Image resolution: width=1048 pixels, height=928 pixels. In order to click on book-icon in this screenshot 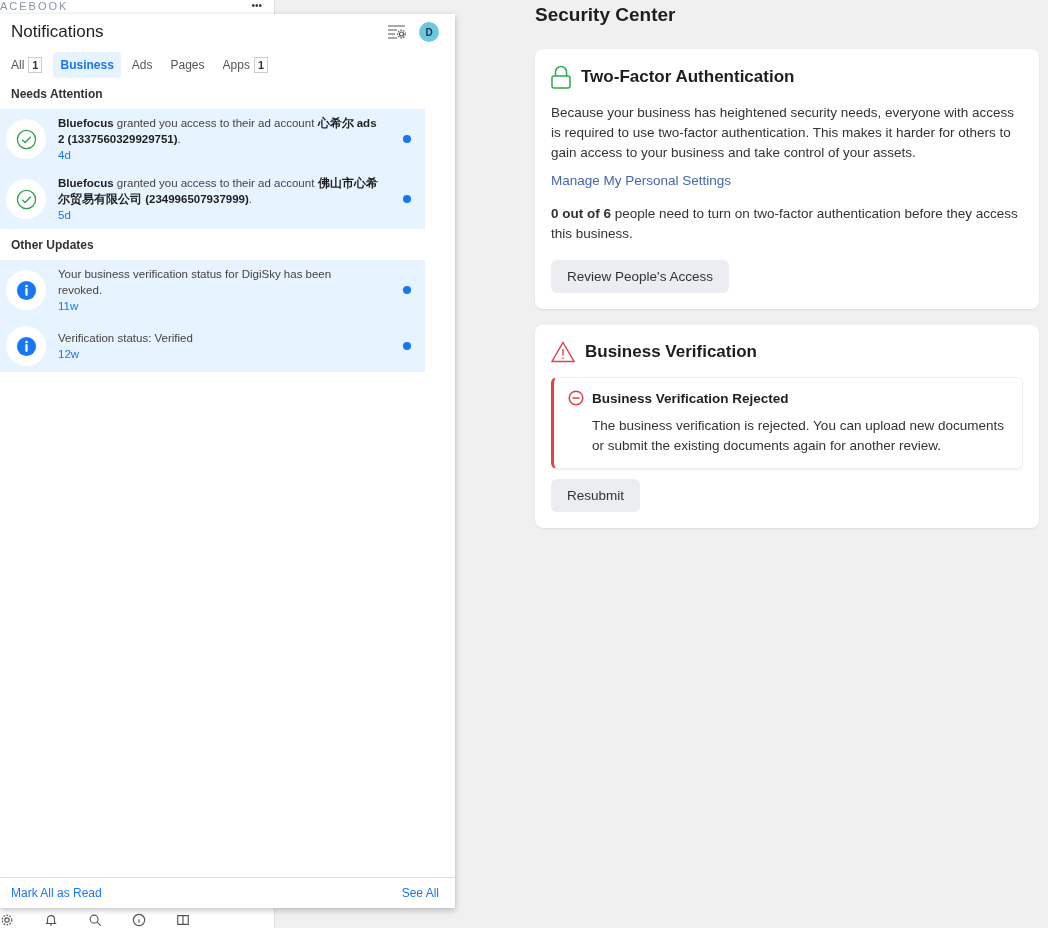, I will do `click(183, 920)`.